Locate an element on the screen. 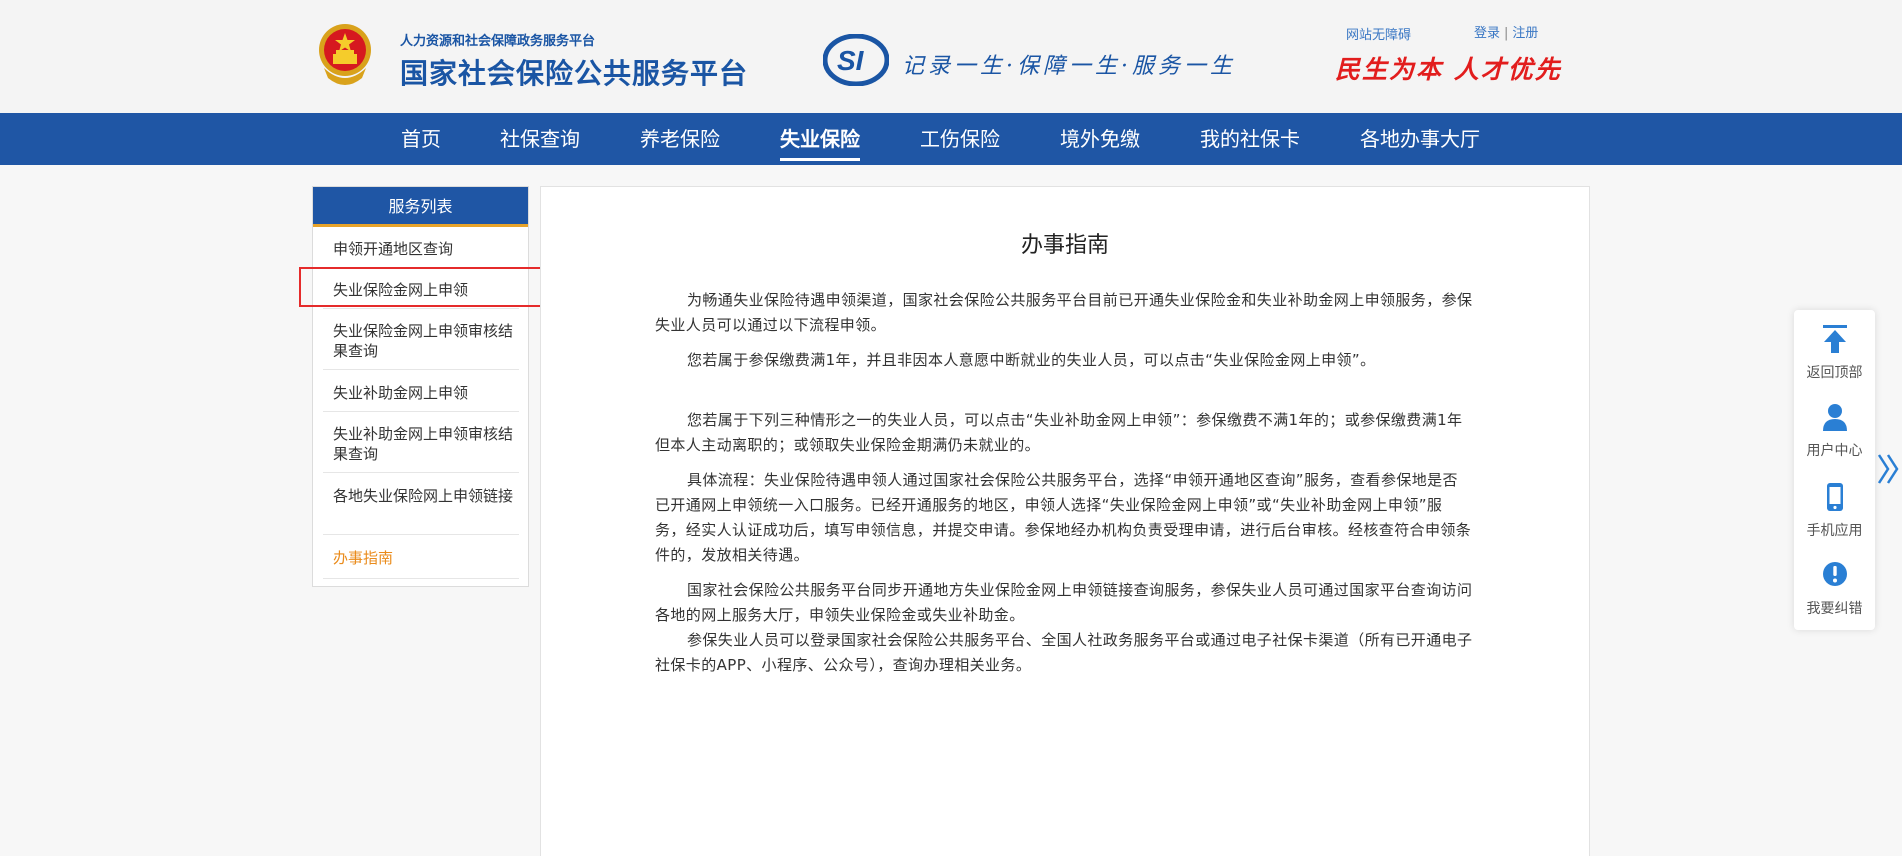 The image size is (1902, 856). accessibility-link: 网站无障碍 is located at coordinates (1378, 33).